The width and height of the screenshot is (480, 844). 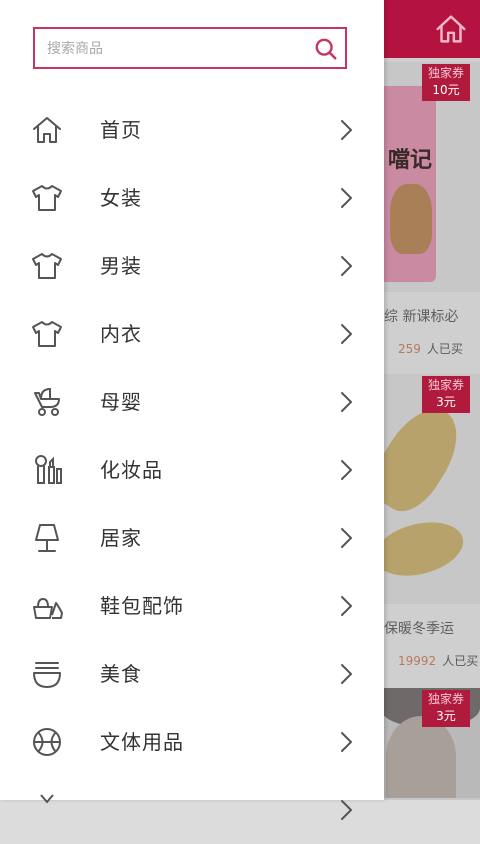 What do you see at coordinates (192, 742) in the screenshot?
I see `menu-item-stationery-sports: 文体用品` at bounding box center [192, 742].